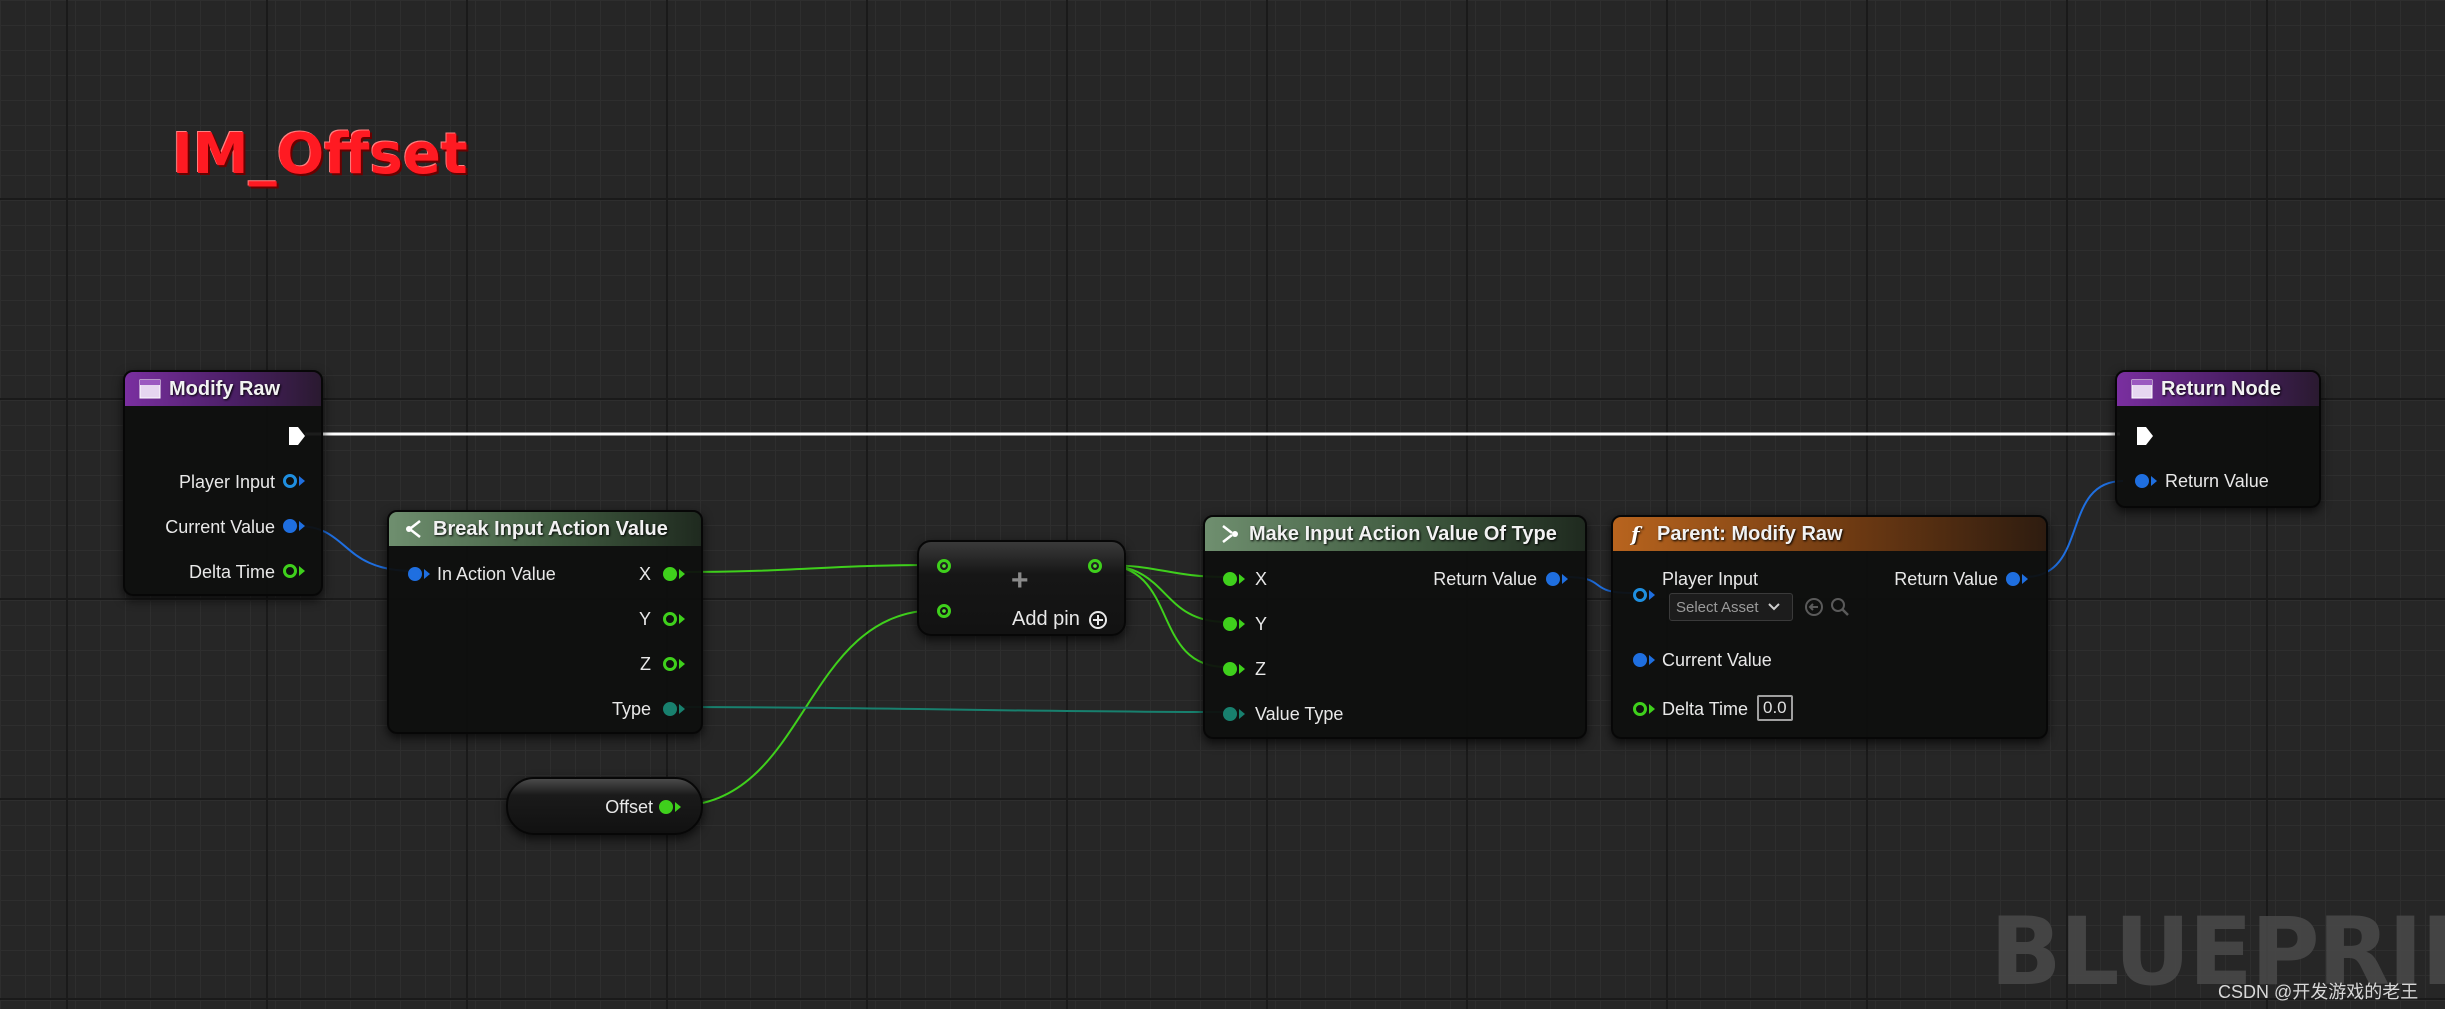 The image size is (2445, 1009). What do you see at coordinates (1553, 579) in the screenshot?
I see `make-return-value-pin` at bounding box center [1553, 579].